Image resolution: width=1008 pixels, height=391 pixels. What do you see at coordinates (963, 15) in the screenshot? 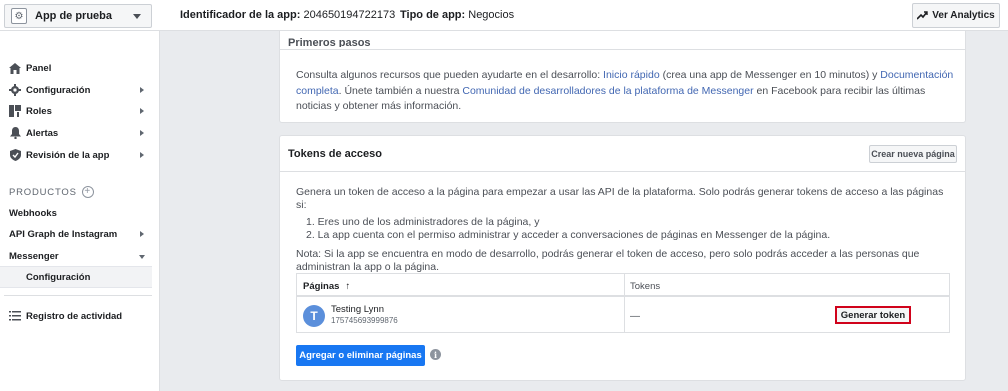
I see `analytics-label: Ver Analytics` at bounding box center [963, 15].